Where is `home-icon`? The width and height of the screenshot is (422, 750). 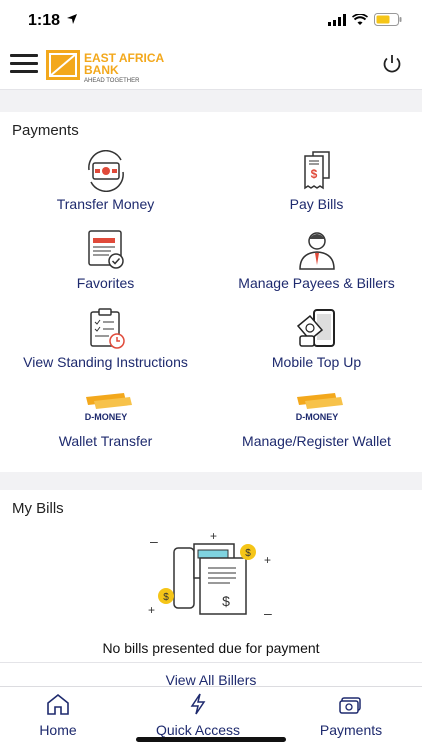
home-icon is located at coordinates (58, 704).